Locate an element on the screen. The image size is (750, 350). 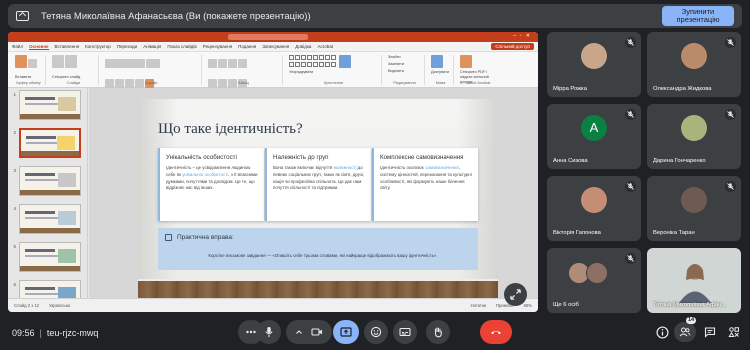
raise-hand-button is located at coordinates (438, 332).